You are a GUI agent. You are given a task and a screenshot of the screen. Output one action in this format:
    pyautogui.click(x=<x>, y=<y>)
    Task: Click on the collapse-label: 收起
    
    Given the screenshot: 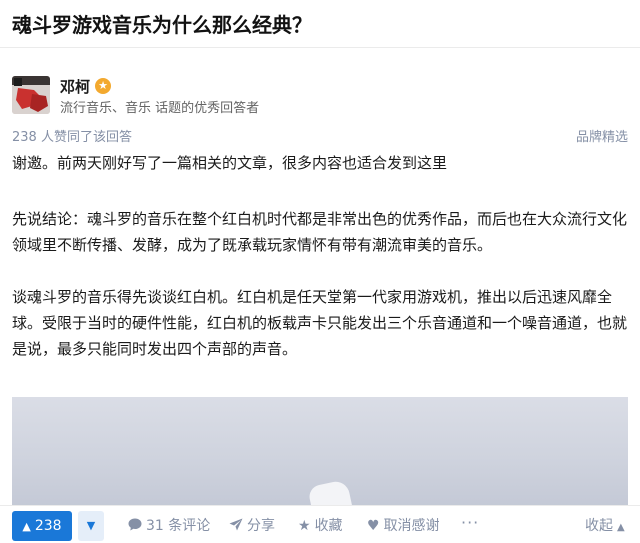 What is the action you would take?
    pyautogui.click(x=599, y=526)
    